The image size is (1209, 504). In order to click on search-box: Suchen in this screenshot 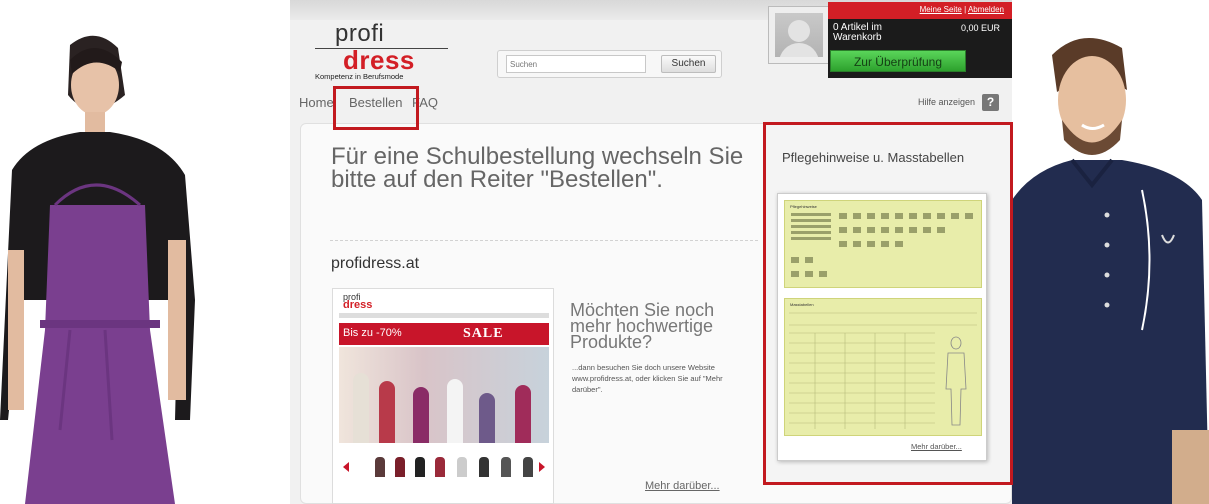, I will do `click(609, 64)`.